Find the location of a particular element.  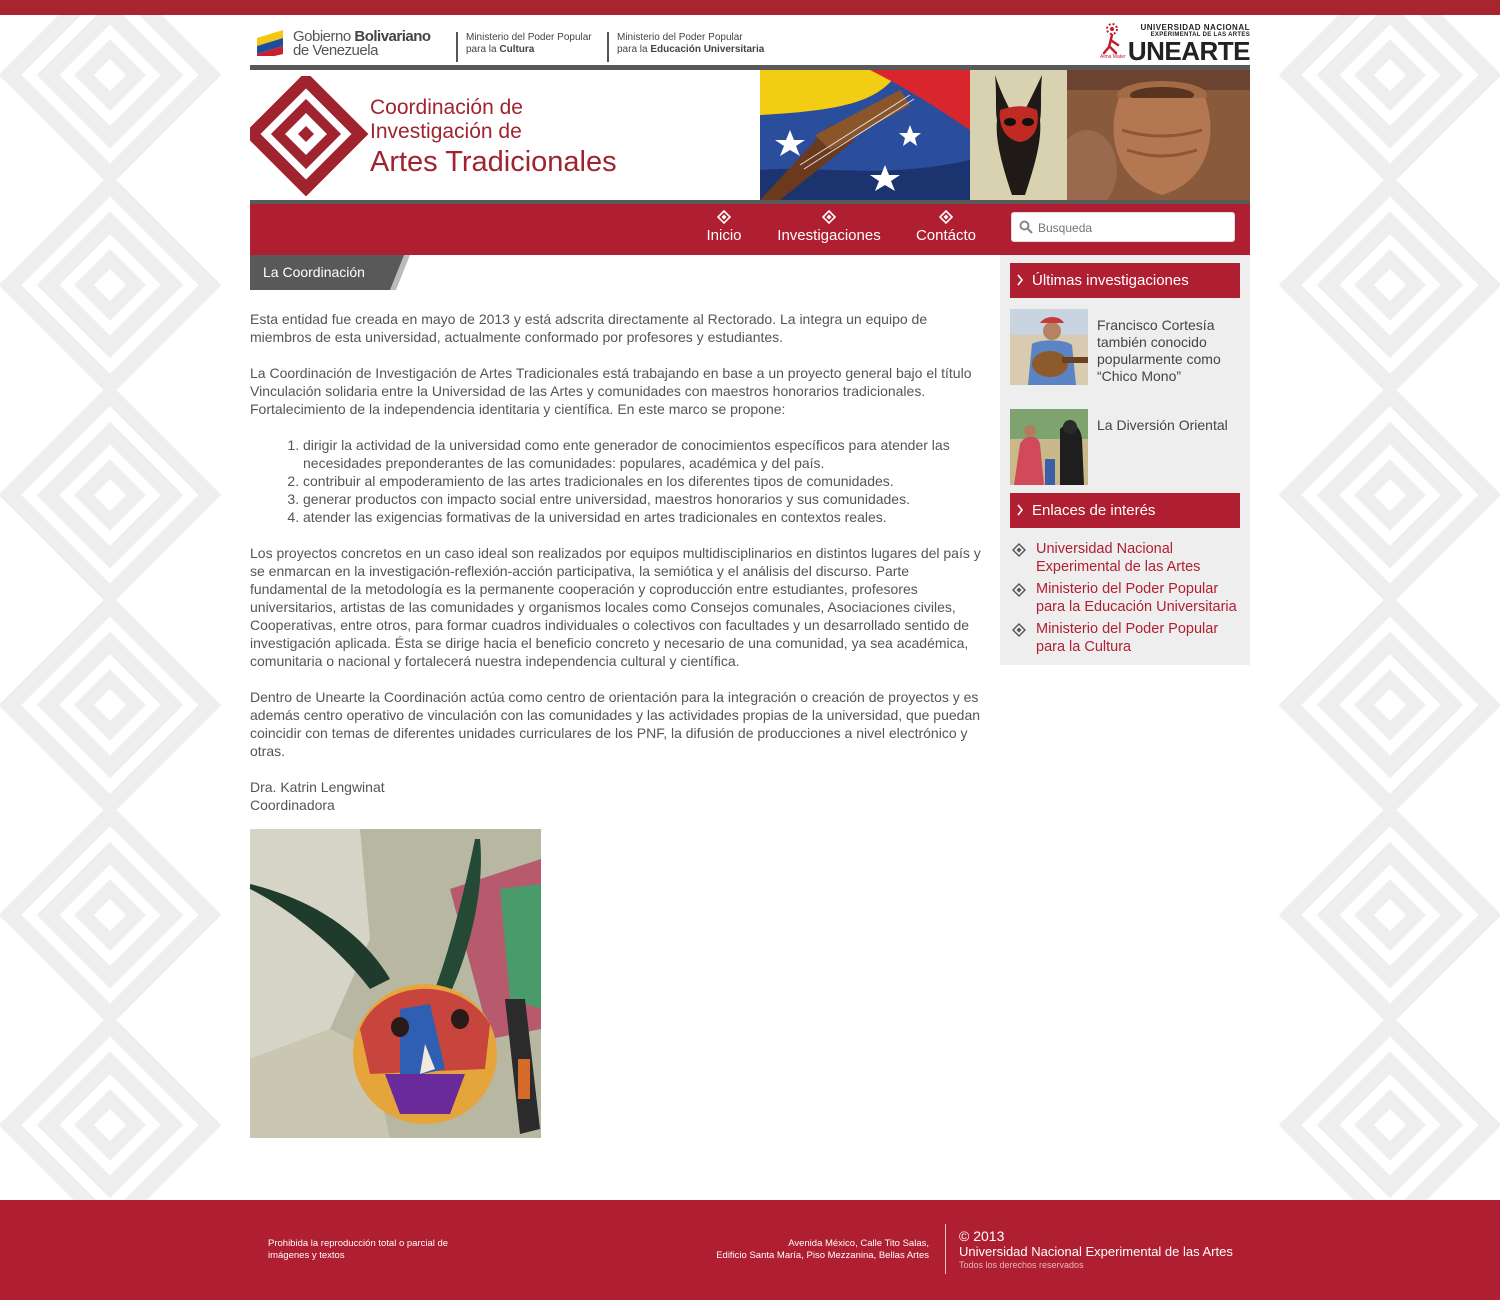

gobierno-bolivariano-logo: Gobierno Bolivariano de Venezuela is located at coordinates (355, 41).